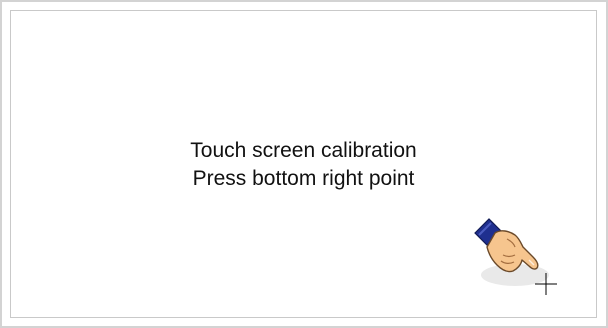 This screenshot has width=608, height=328. What do you see at coordinates (303, 178) in the screenshot?
I see `calibration-instruction: Press bottom right point` at bounding box center [303, 178].